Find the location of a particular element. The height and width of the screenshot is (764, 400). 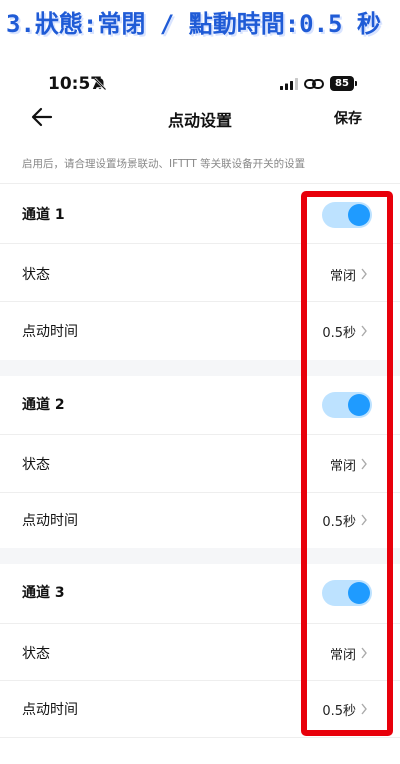

channel-name: 通道 2 is located at coordinates (43, 405).